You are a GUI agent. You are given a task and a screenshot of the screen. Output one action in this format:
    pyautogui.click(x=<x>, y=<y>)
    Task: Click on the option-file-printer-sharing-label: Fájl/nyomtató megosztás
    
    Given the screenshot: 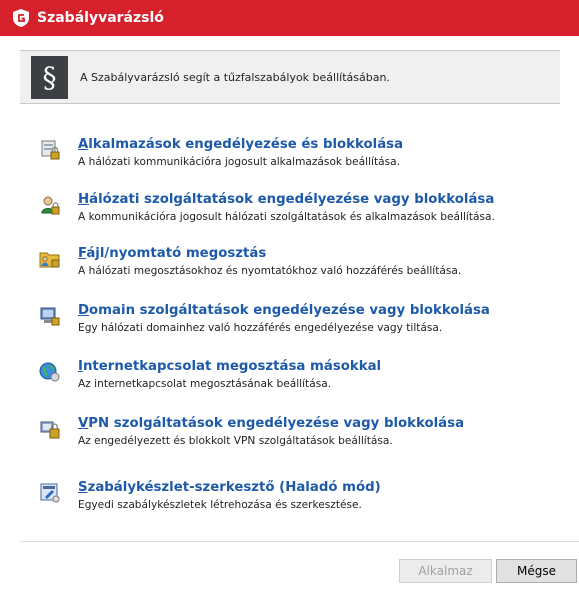 What is the action you would take?
    pyautogui.click(x=172, y=253)
    